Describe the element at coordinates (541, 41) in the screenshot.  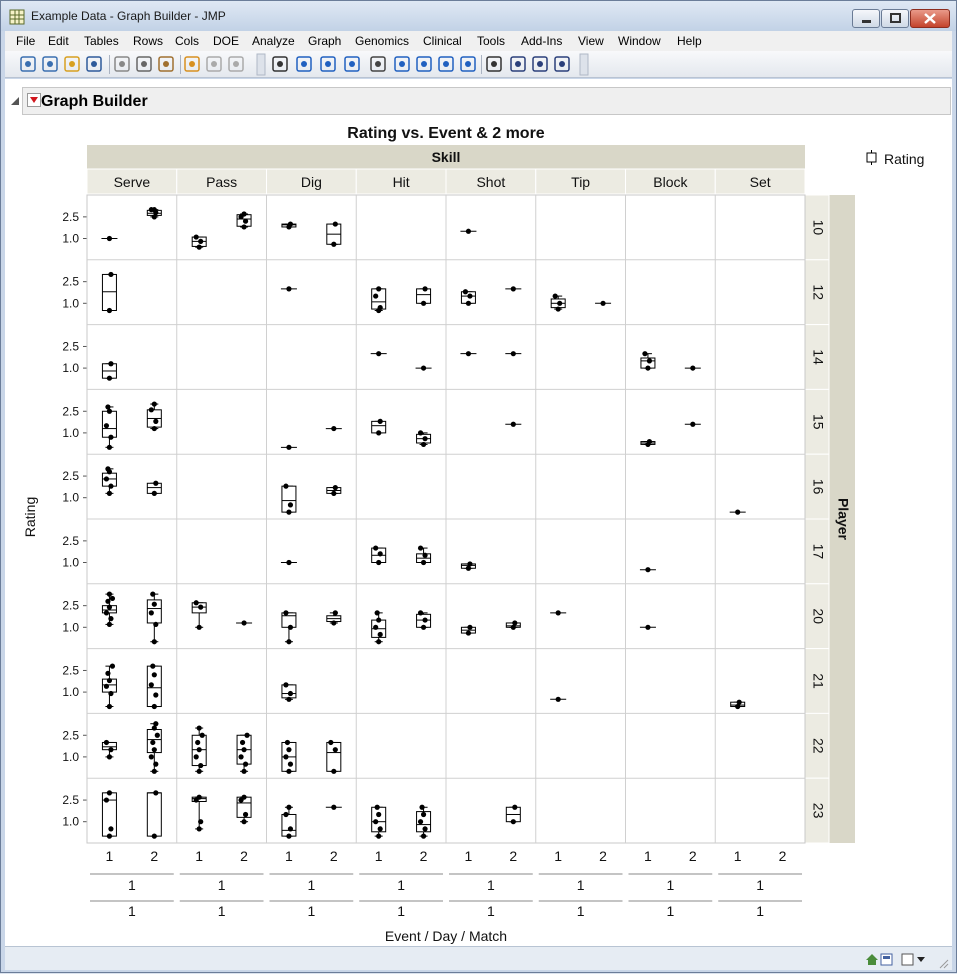
I see `menu-addins: Add-Ins` at that location.